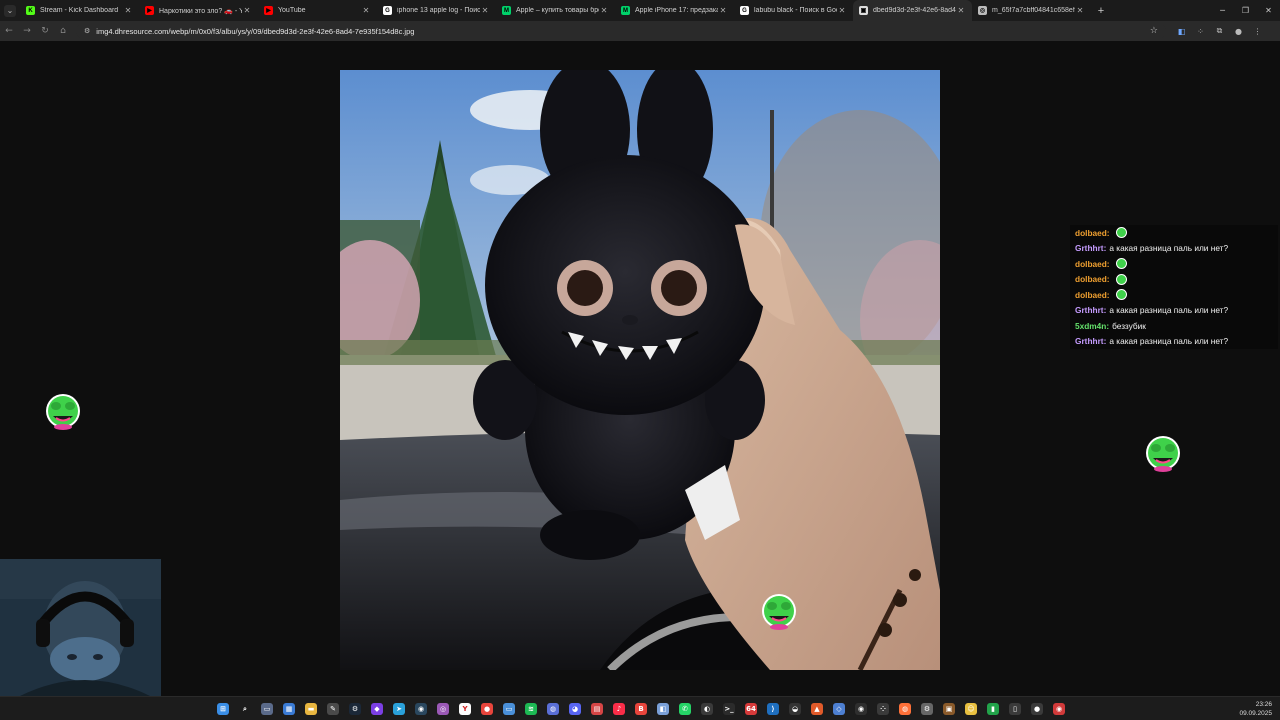 The width and height of the screenshot is (1280, 720). I want to click on taskbar-app-button: ☺, so click(971, 709).